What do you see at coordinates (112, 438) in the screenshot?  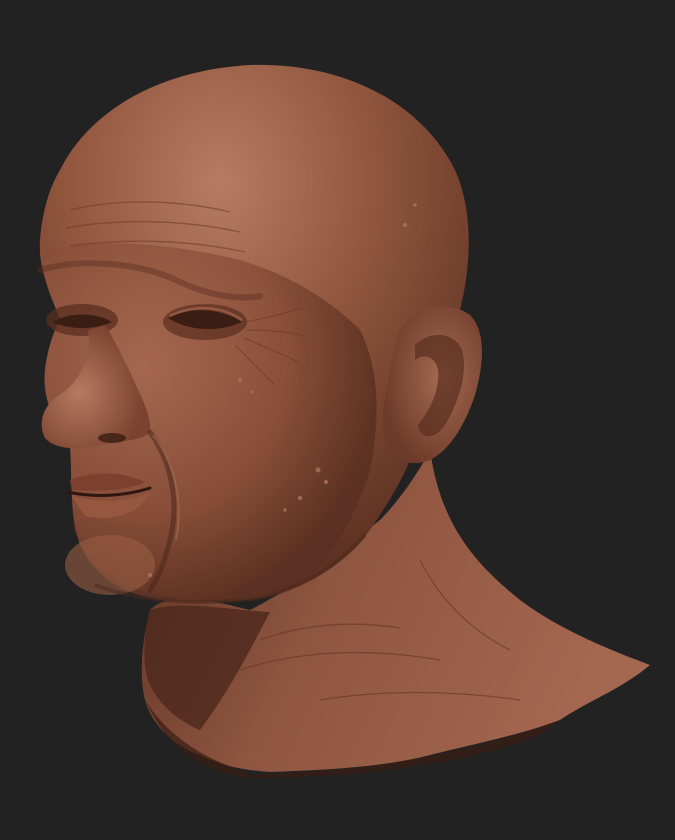 I see `nostril` at bounding box center [112, 438].